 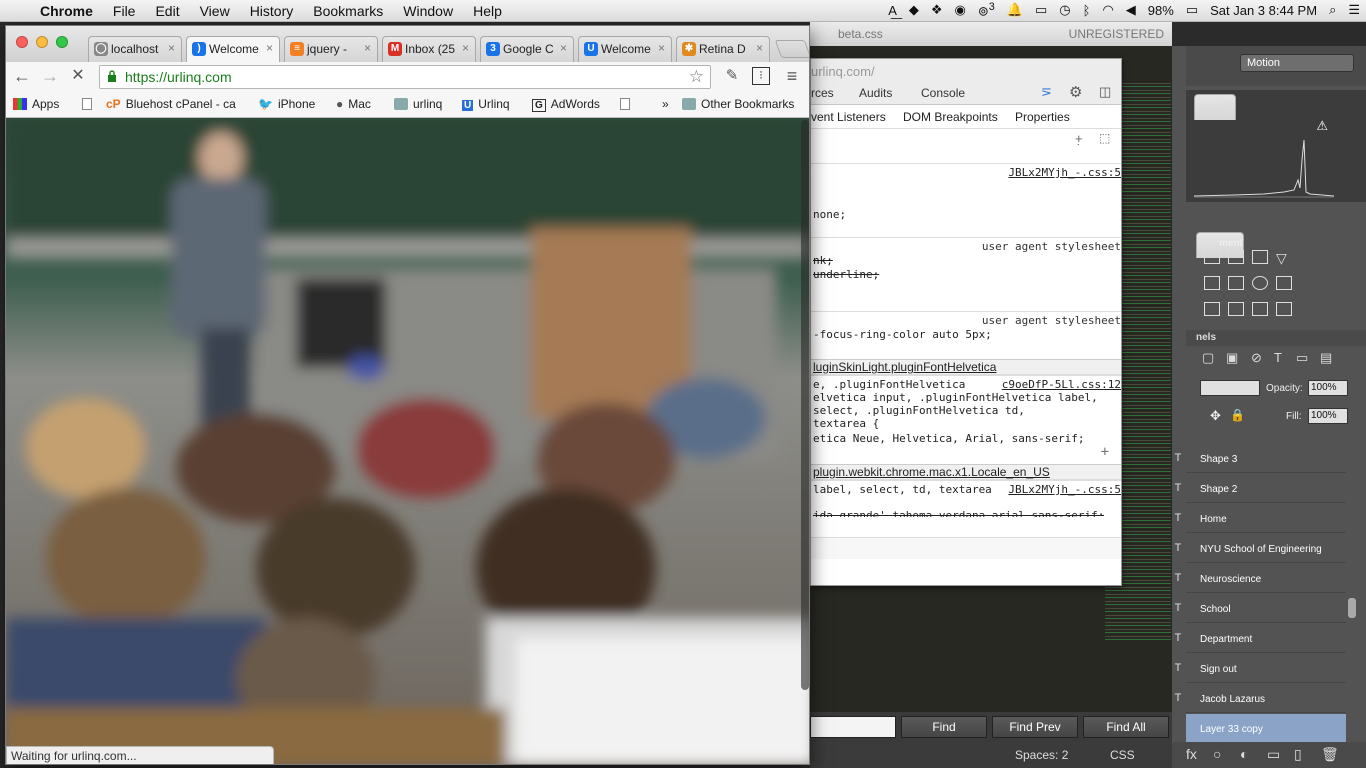 I want to click on rule-line: underline;, so click(x=846, y=274).